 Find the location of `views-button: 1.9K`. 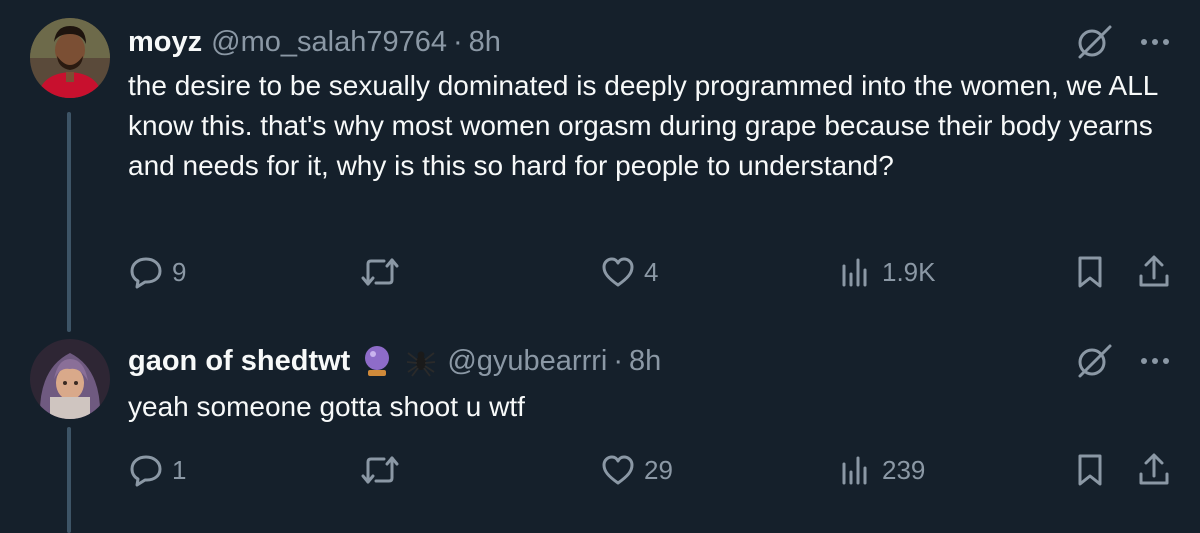

views-button: 1.9K is located at coordinates (887, 272).